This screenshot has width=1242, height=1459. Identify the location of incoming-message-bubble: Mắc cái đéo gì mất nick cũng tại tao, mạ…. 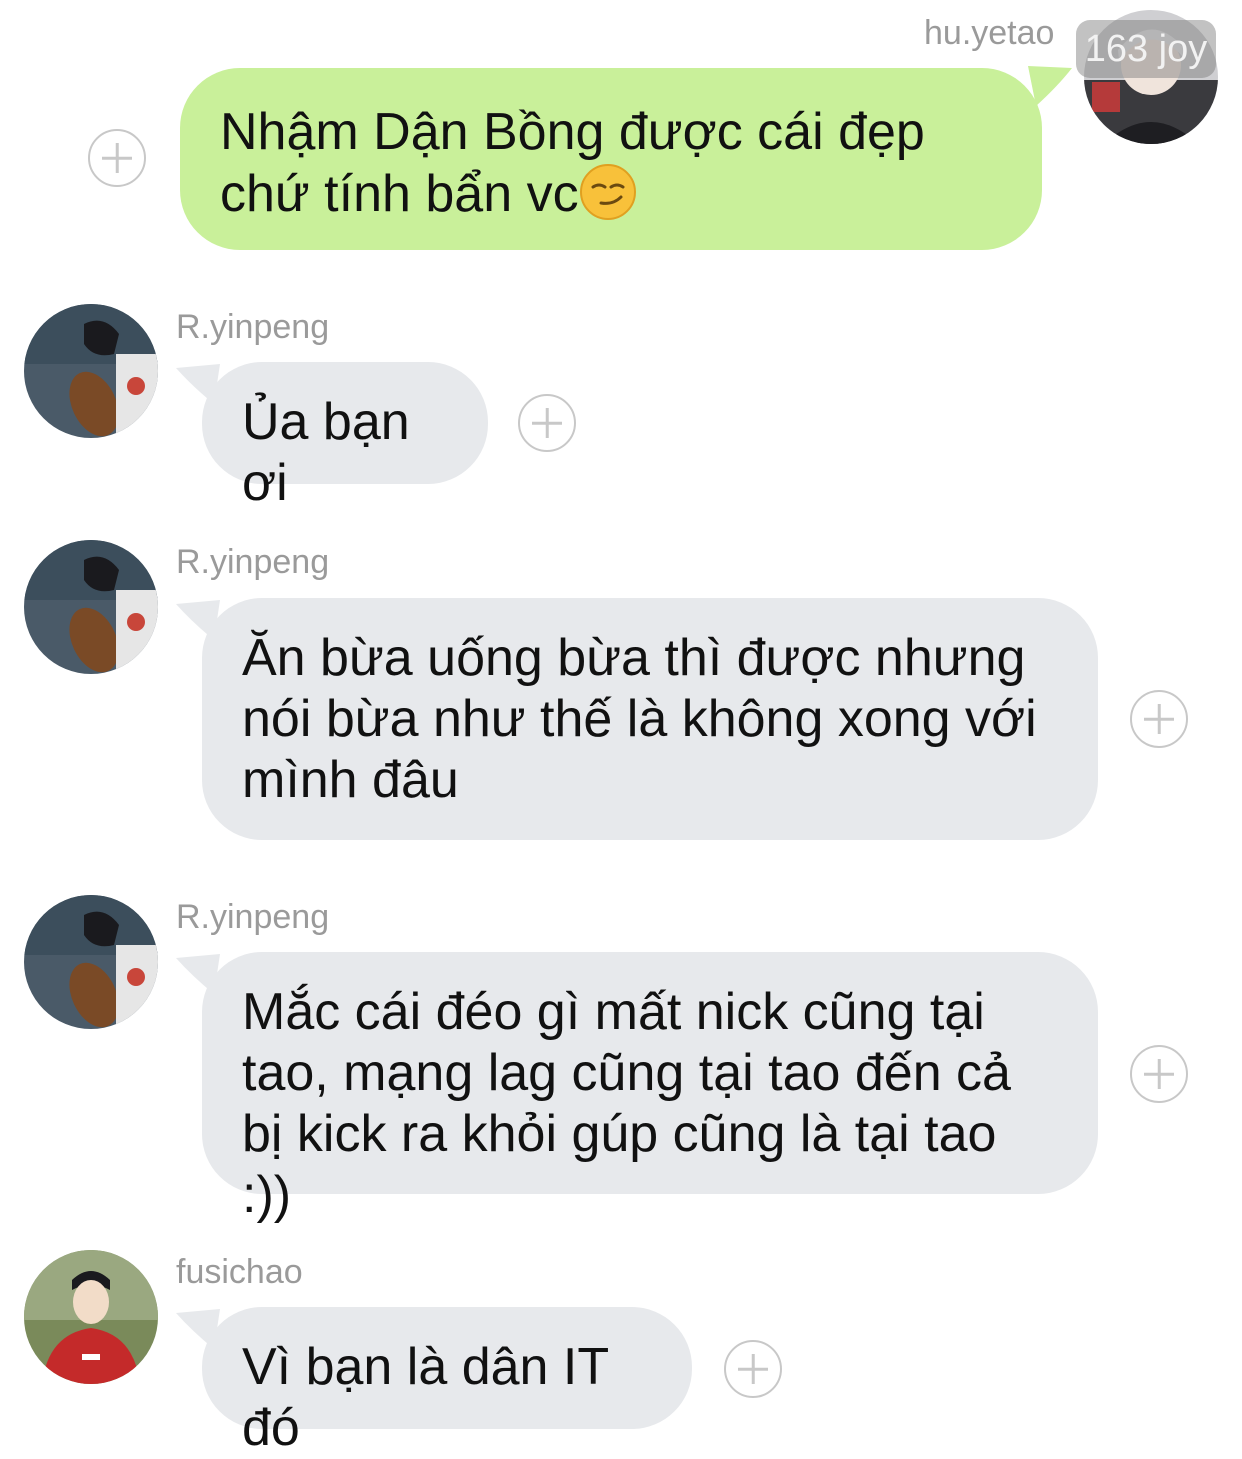
(650, 1088).